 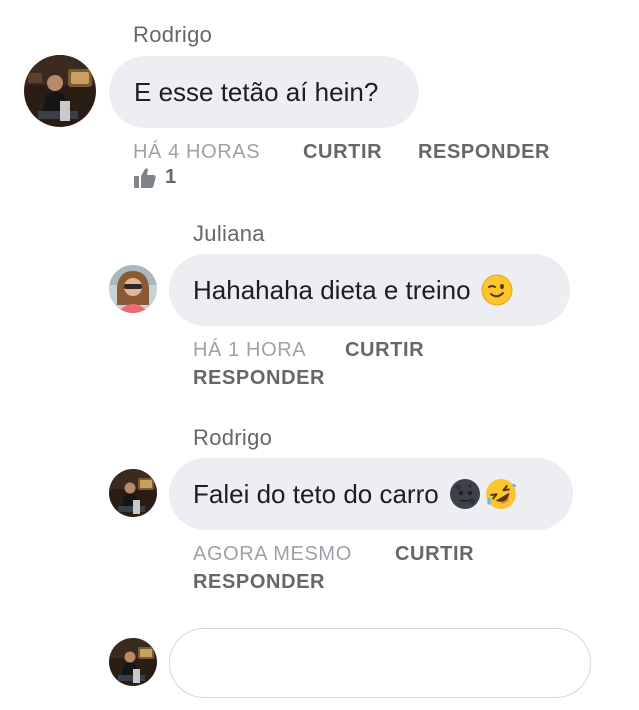 What do you see at coordinates (229, 234) in the screenshot?
I see `comment-author: Juliana` at bounding box center [229, 234].